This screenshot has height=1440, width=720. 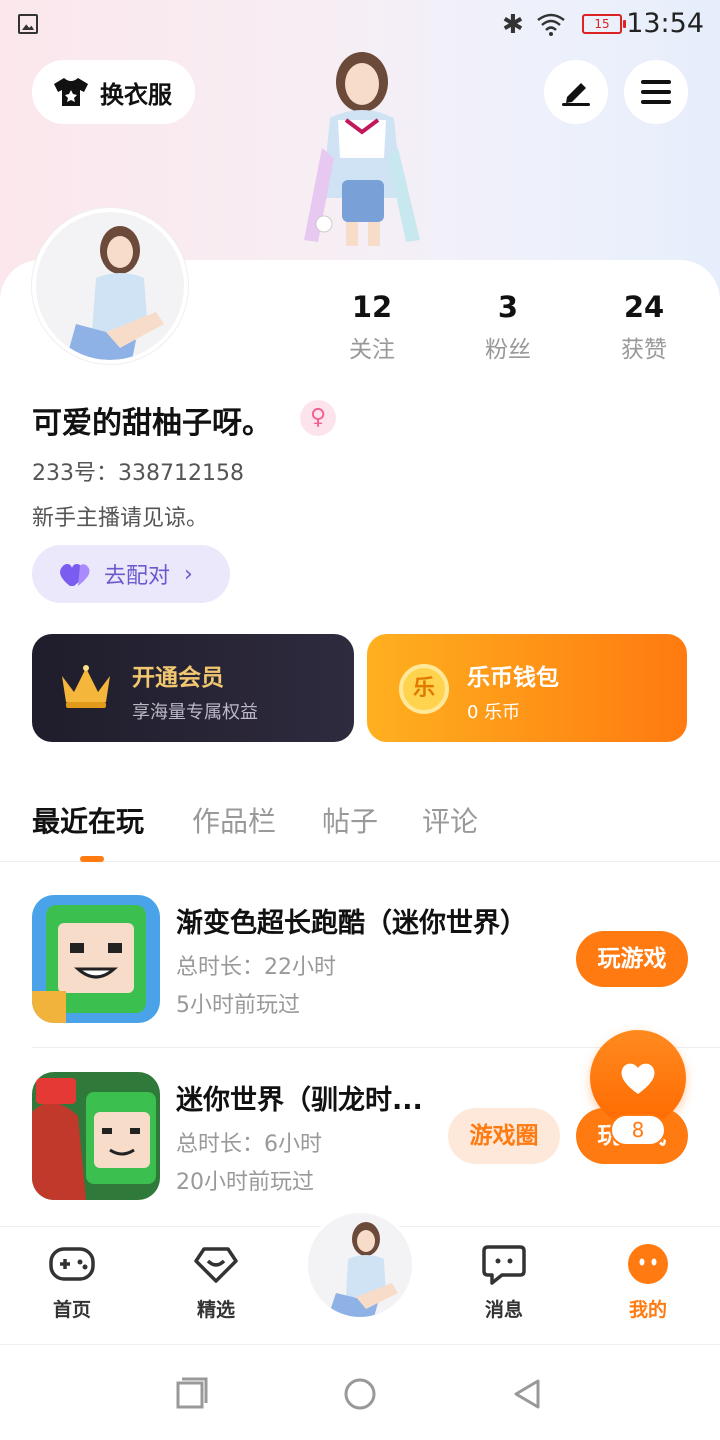 I want to click on crown-icon, so click(x=86, y=686).